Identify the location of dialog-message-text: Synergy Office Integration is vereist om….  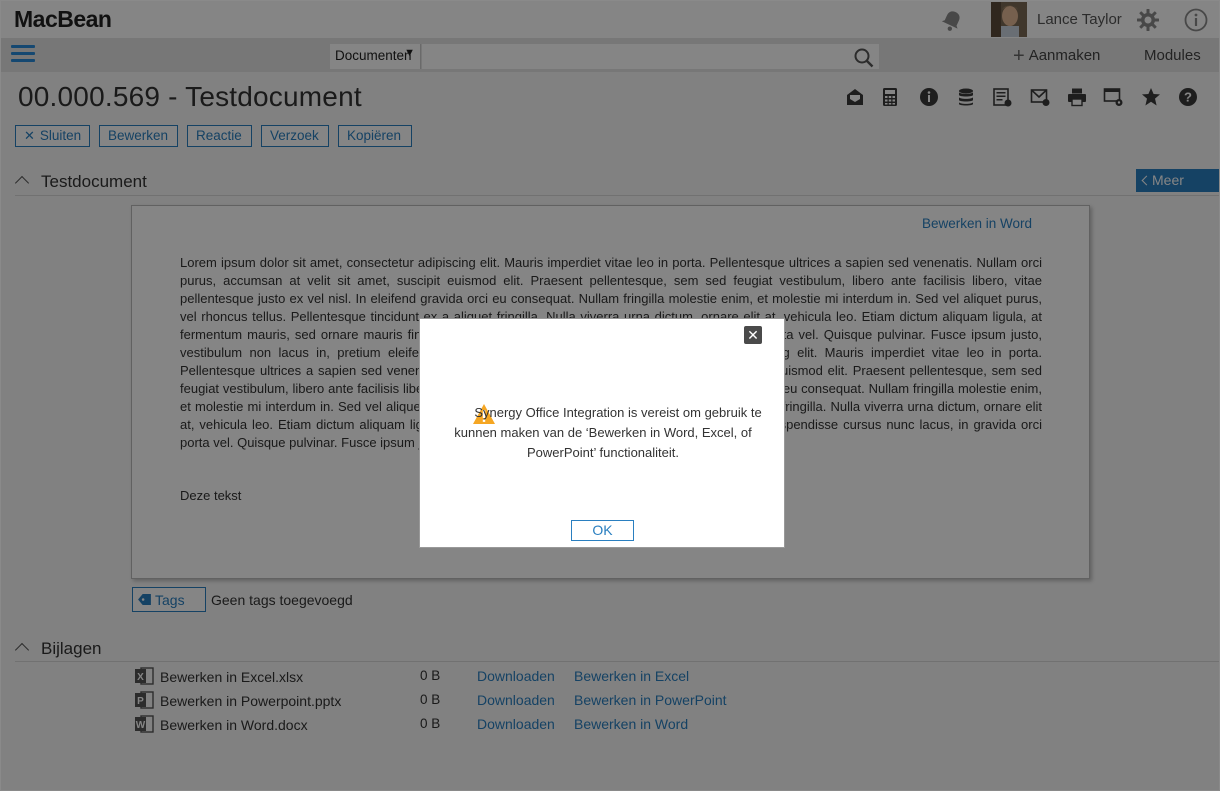
(608, 432).